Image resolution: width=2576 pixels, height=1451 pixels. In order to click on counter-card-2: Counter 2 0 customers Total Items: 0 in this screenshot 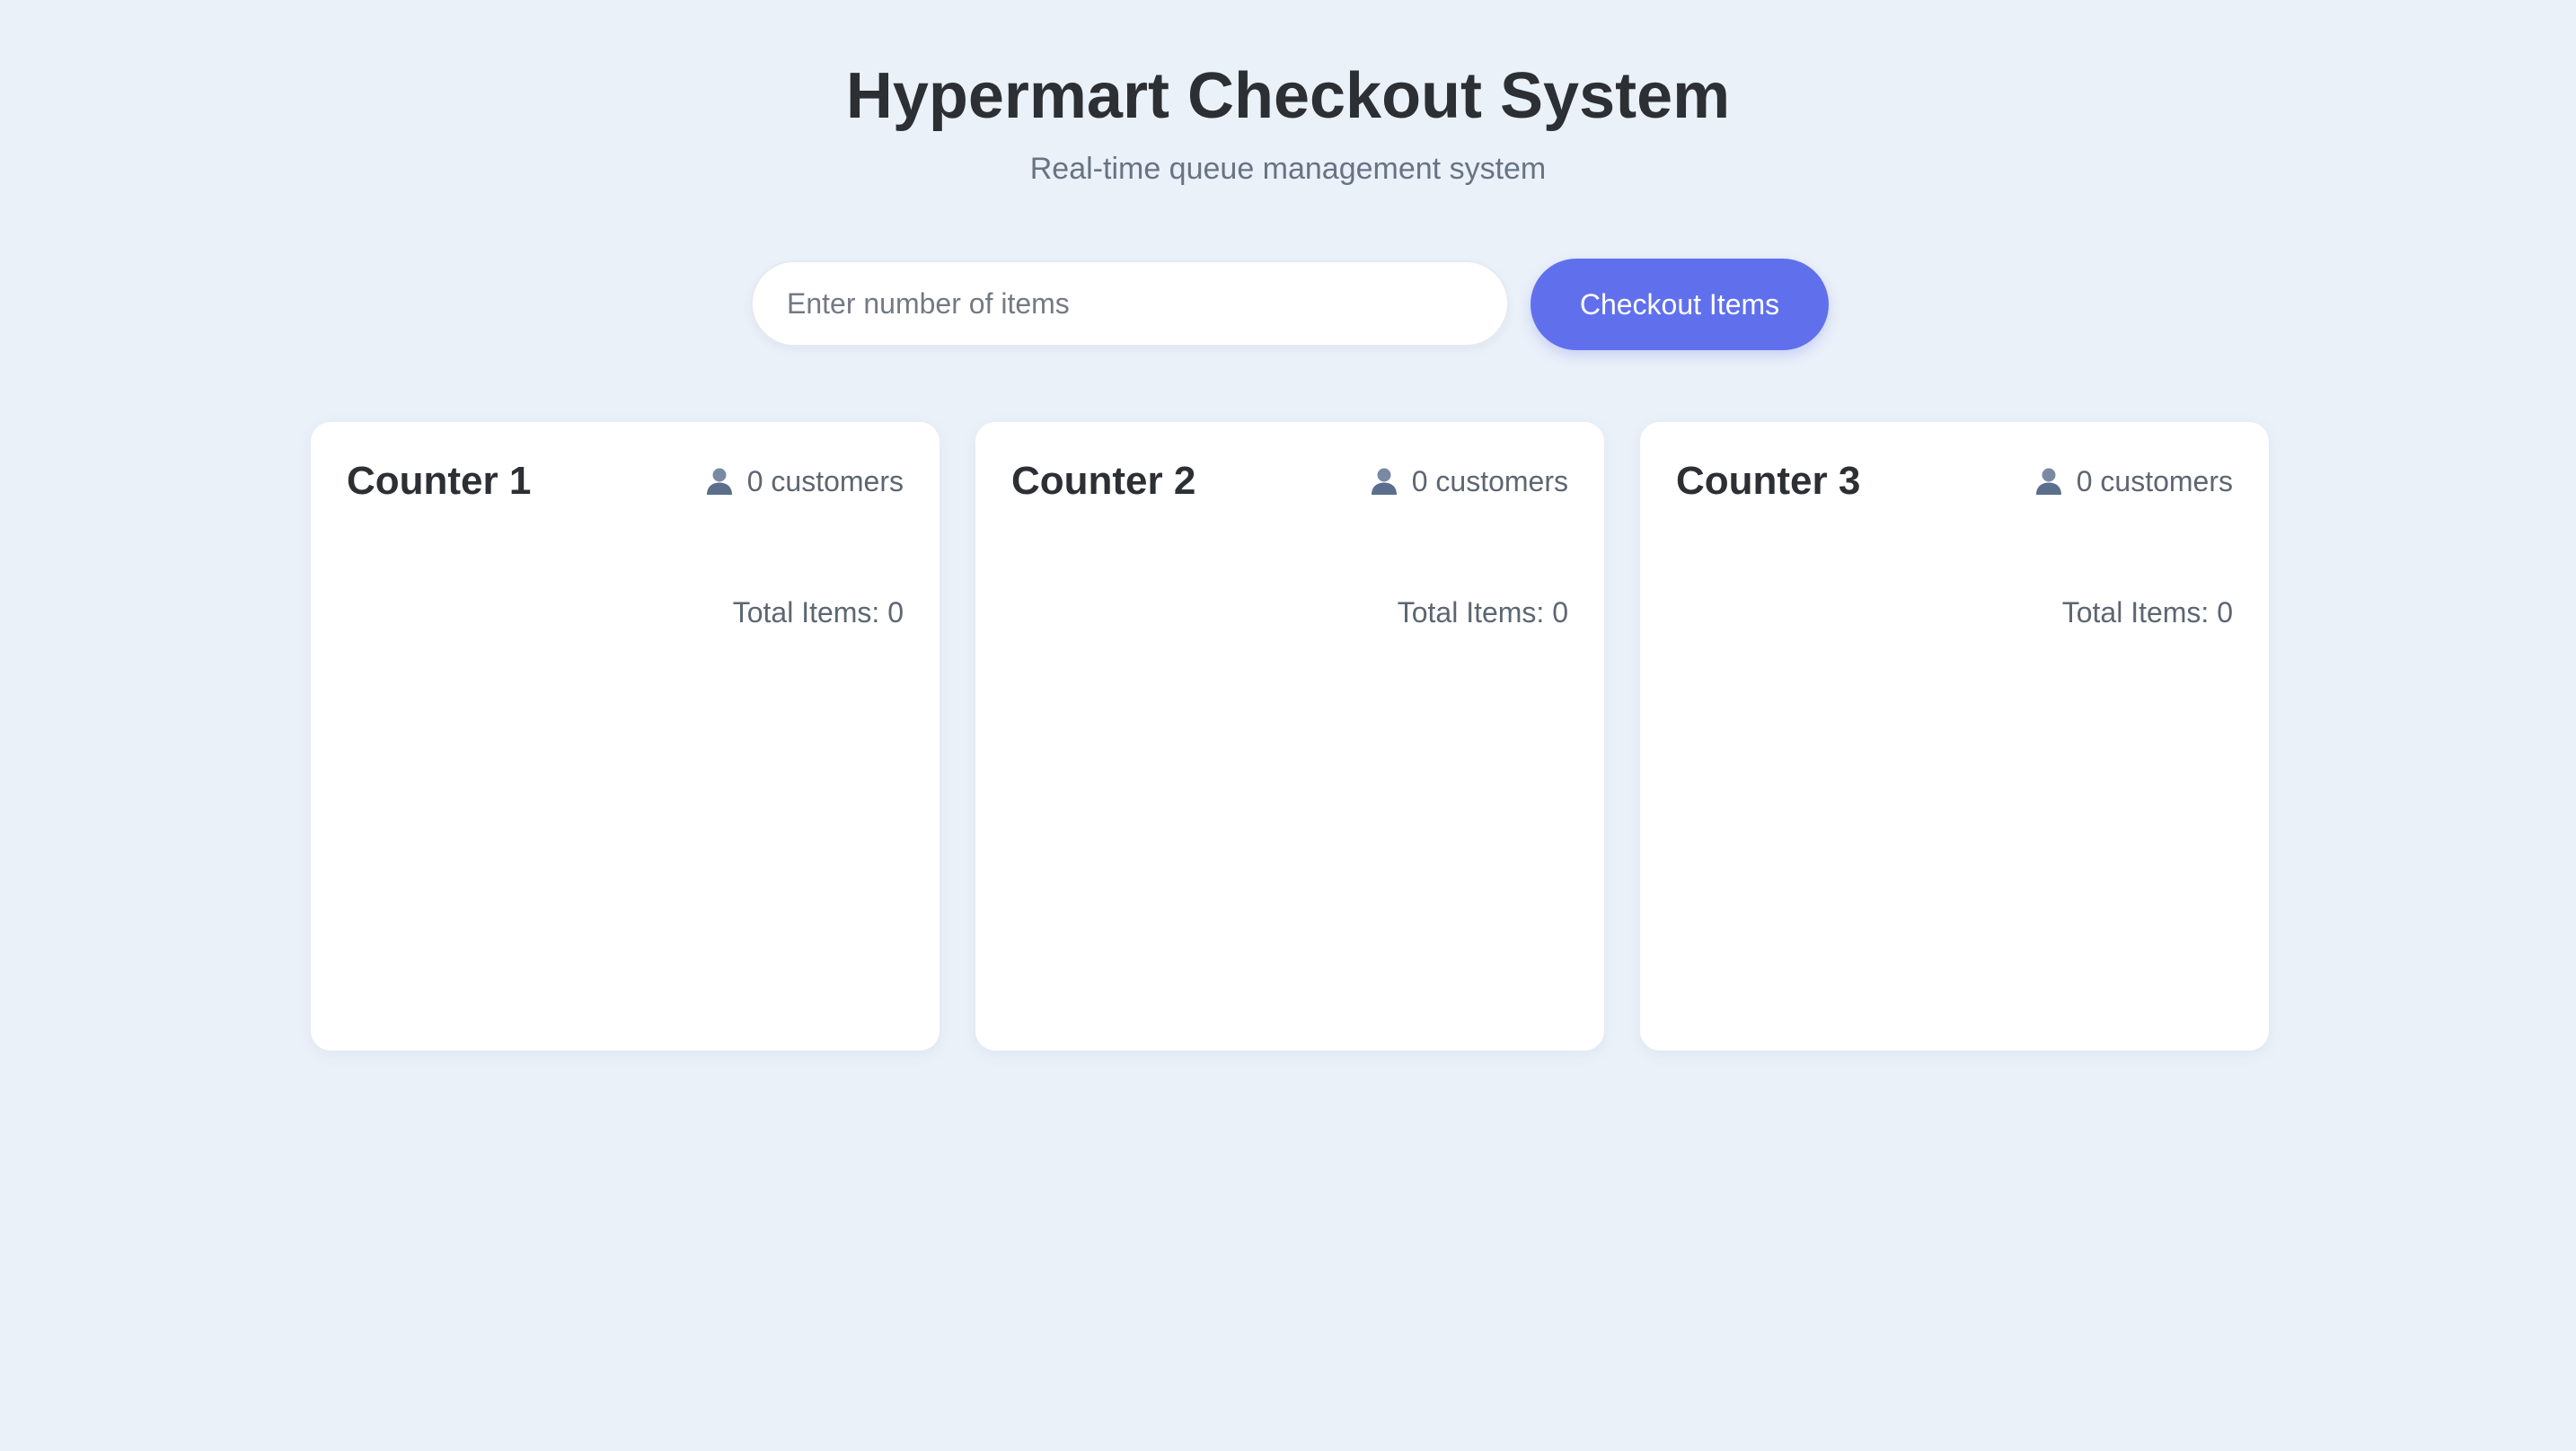, I will do `click(1289, 736)`.